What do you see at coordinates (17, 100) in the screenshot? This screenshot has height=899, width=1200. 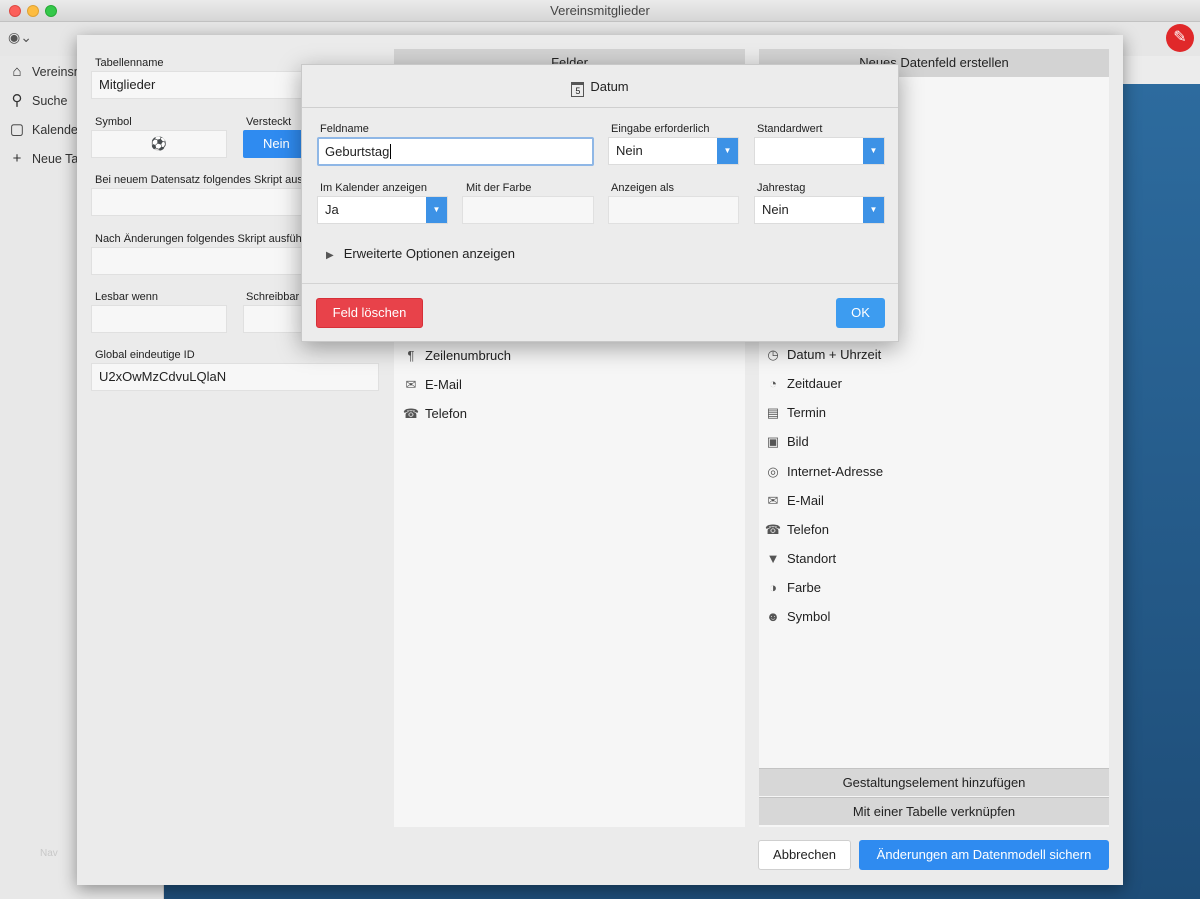 I see `search-icon: ⚲` at bounding box center [17, 100].